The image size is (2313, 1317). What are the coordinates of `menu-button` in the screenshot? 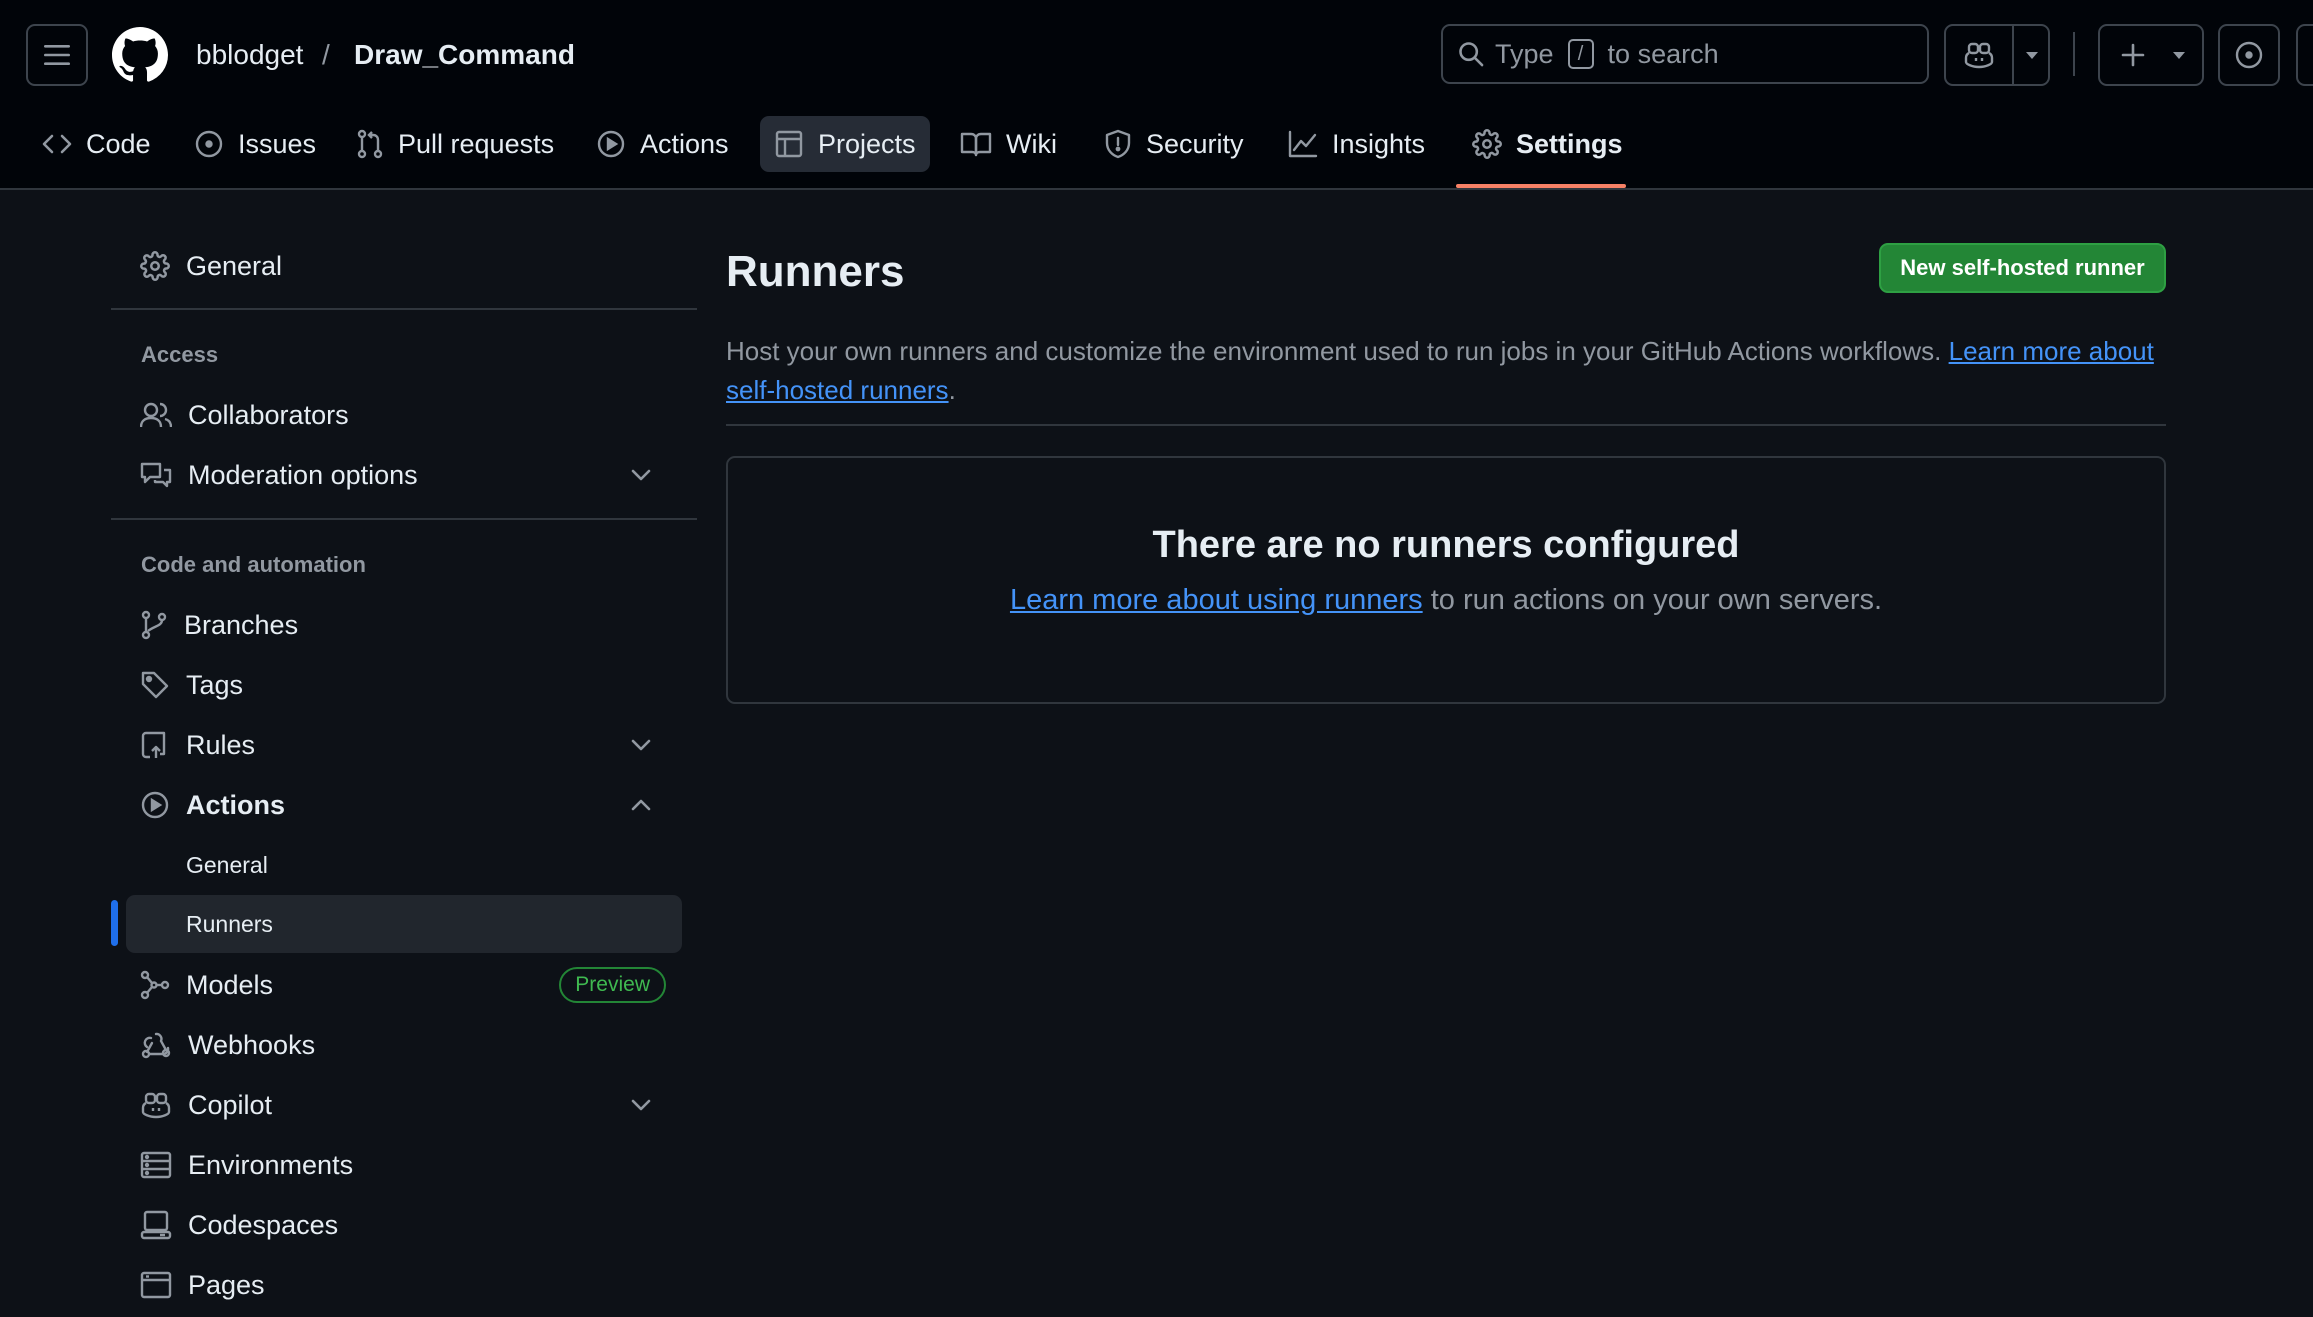 It's located at (57, 55).